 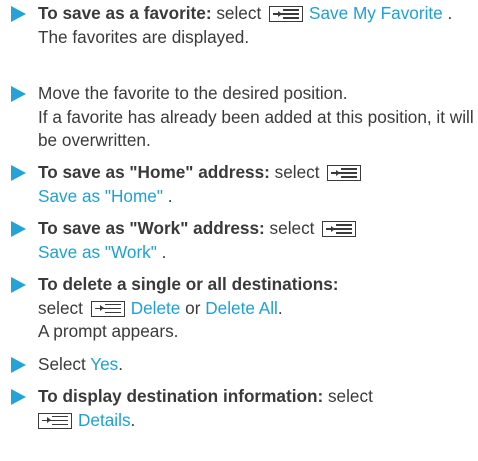 I want to click on menu-item-details: Details, so click(x=104, y=419).